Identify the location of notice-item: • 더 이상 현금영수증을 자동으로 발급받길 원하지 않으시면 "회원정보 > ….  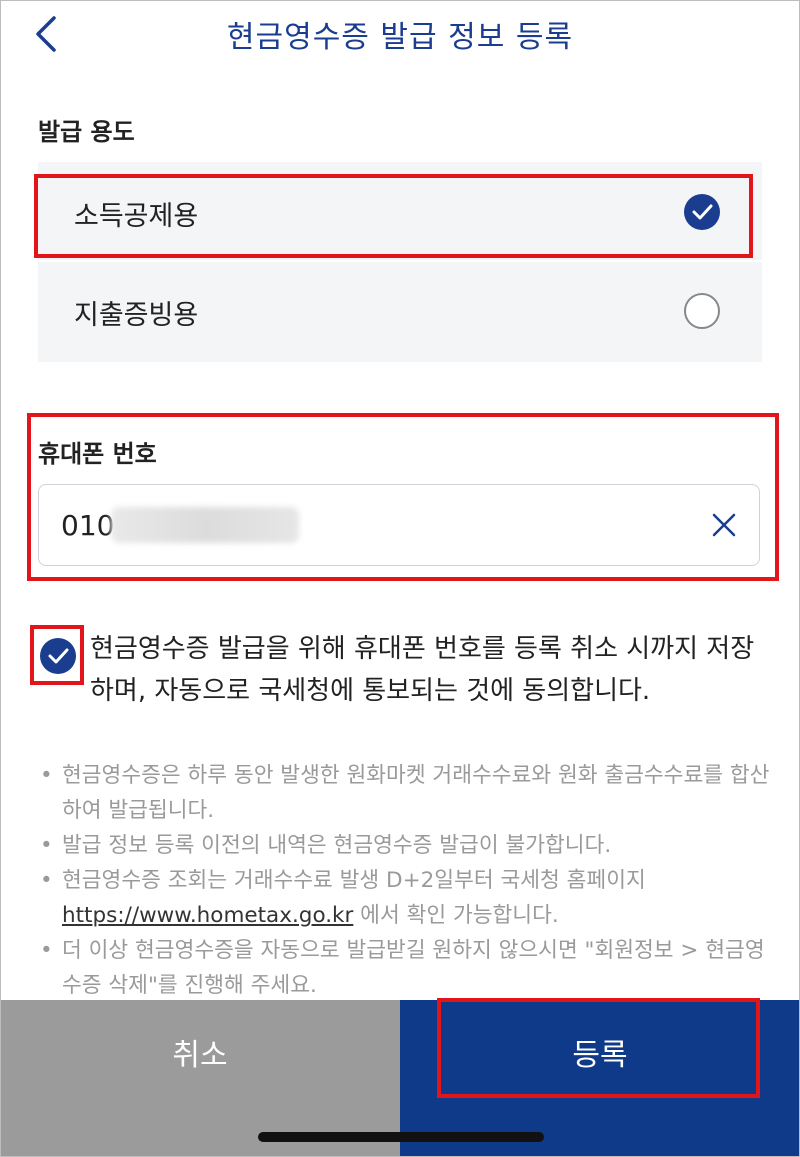
(402, 968).